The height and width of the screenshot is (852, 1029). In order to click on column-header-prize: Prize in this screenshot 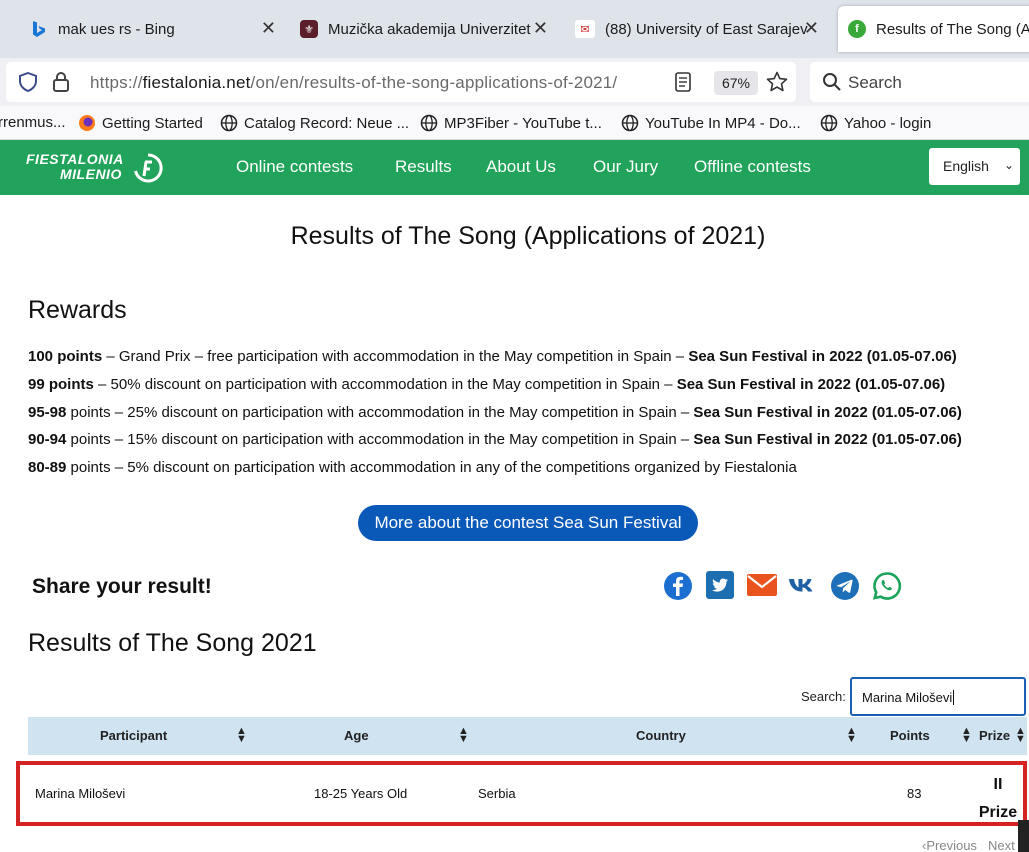, I will do `click(994, 735)`.